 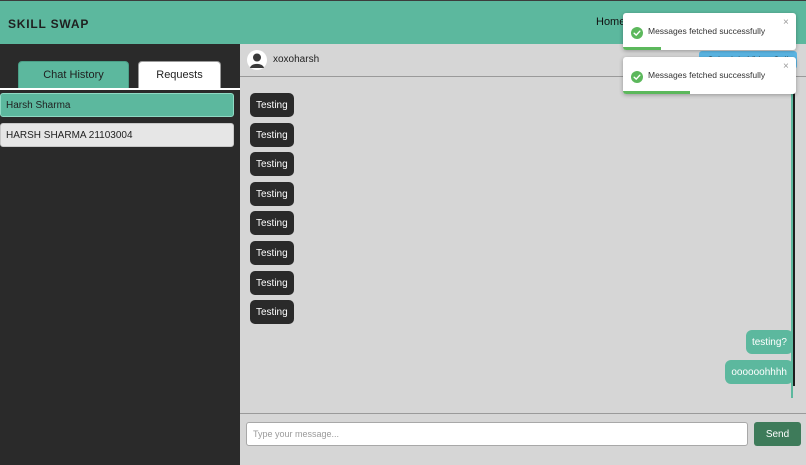 I want to click on chat-list-item-label: Harsh Sharma, so click(x=38, y=105).